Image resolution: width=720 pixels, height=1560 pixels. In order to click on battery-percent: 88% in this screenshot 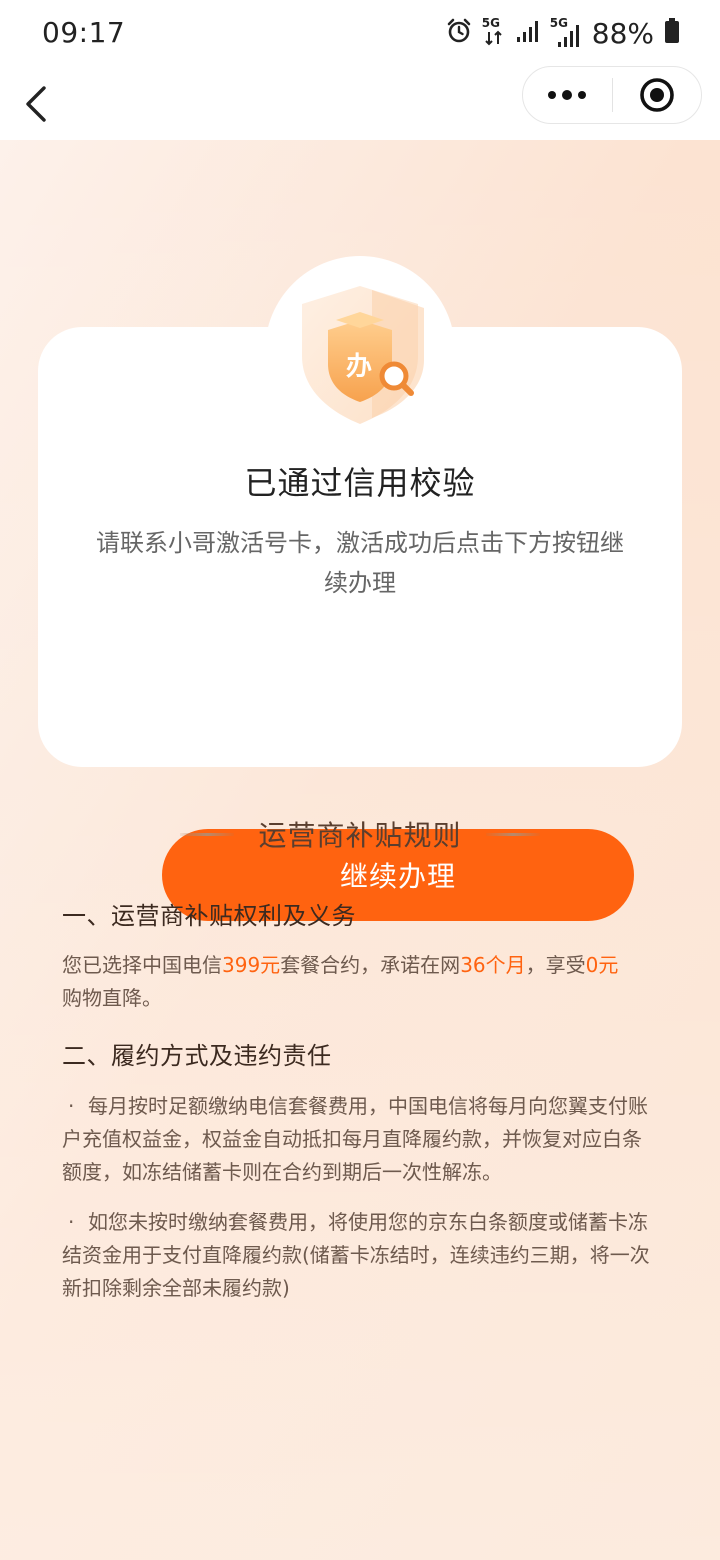, I will do `click(622, 33)`.